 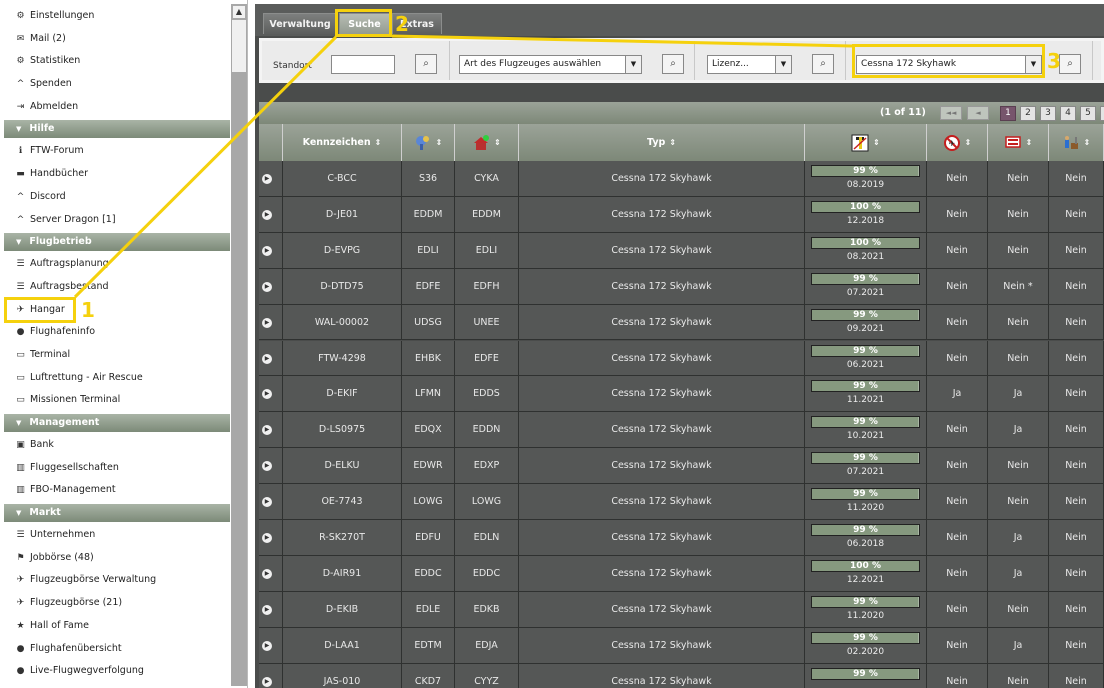 I want to click on sidebar-section-hilfe: ▼ Hilfe, so click(x=117, y=129).